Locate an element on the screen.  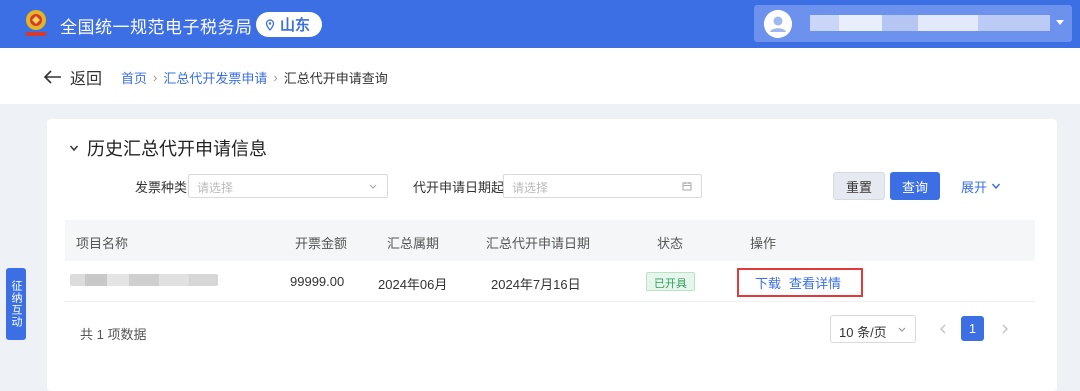
user-name-redacted is located at coordinates (930, 23).